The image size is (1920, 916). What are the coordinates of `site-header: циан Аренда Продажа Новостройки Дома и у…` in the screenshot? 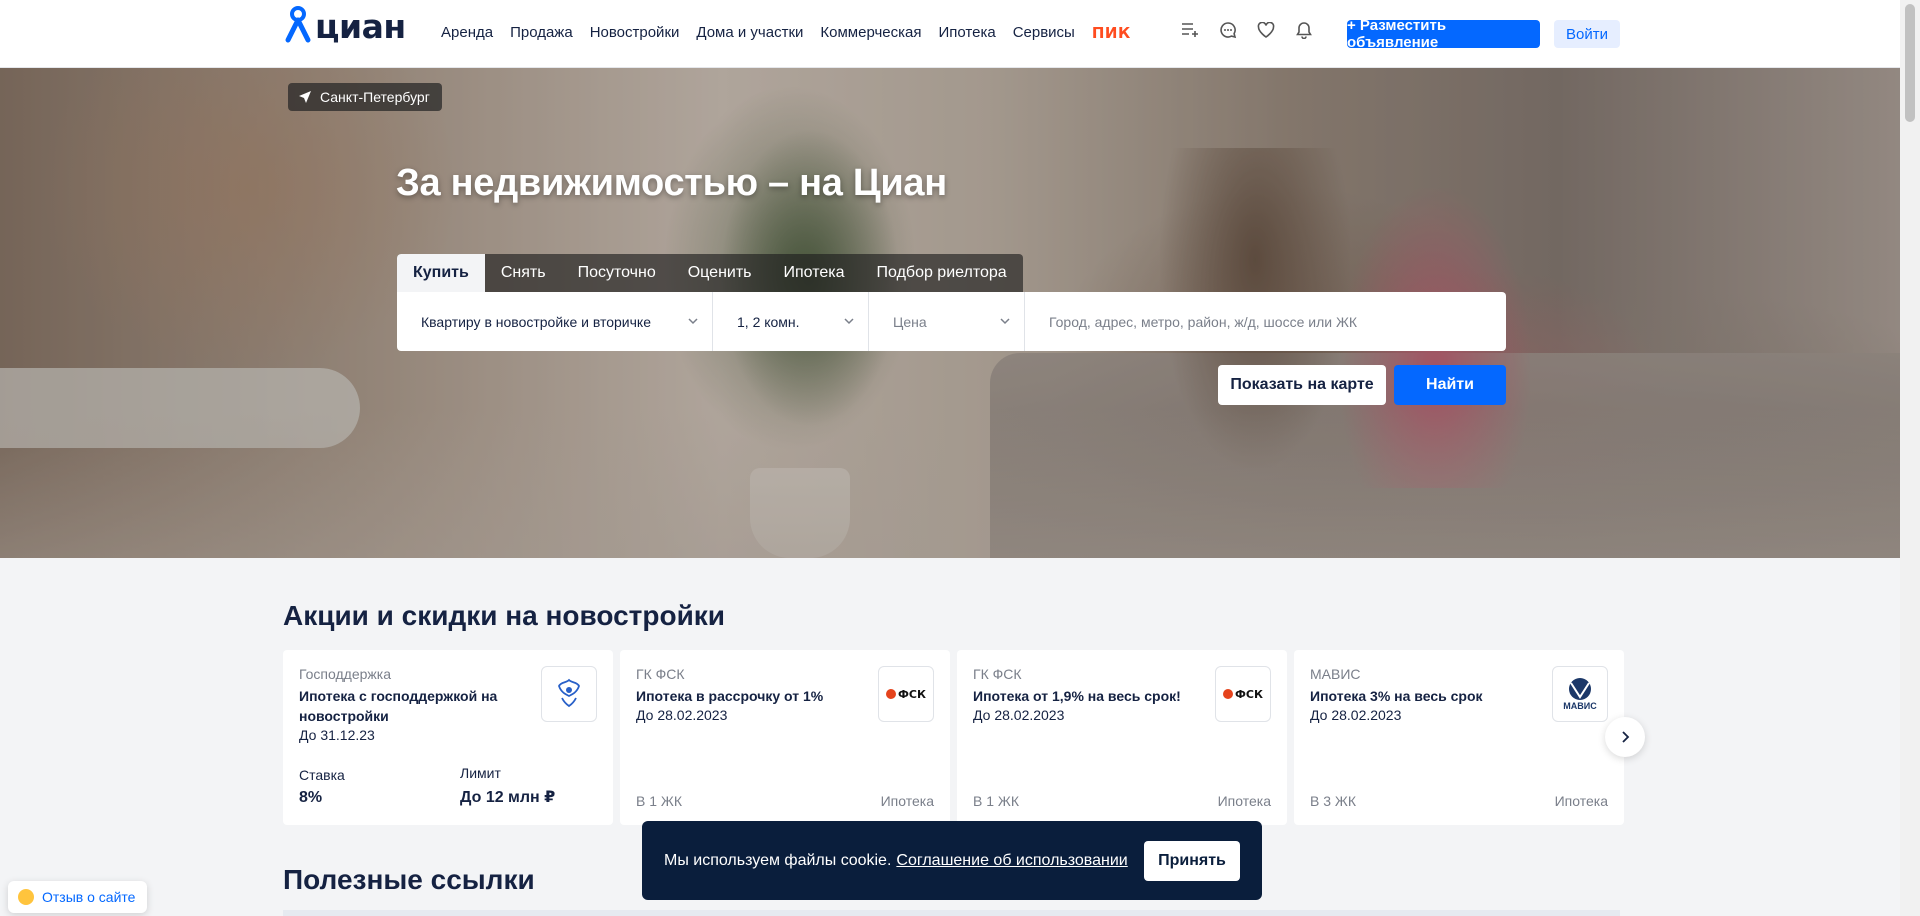 It's located at (950, 34).